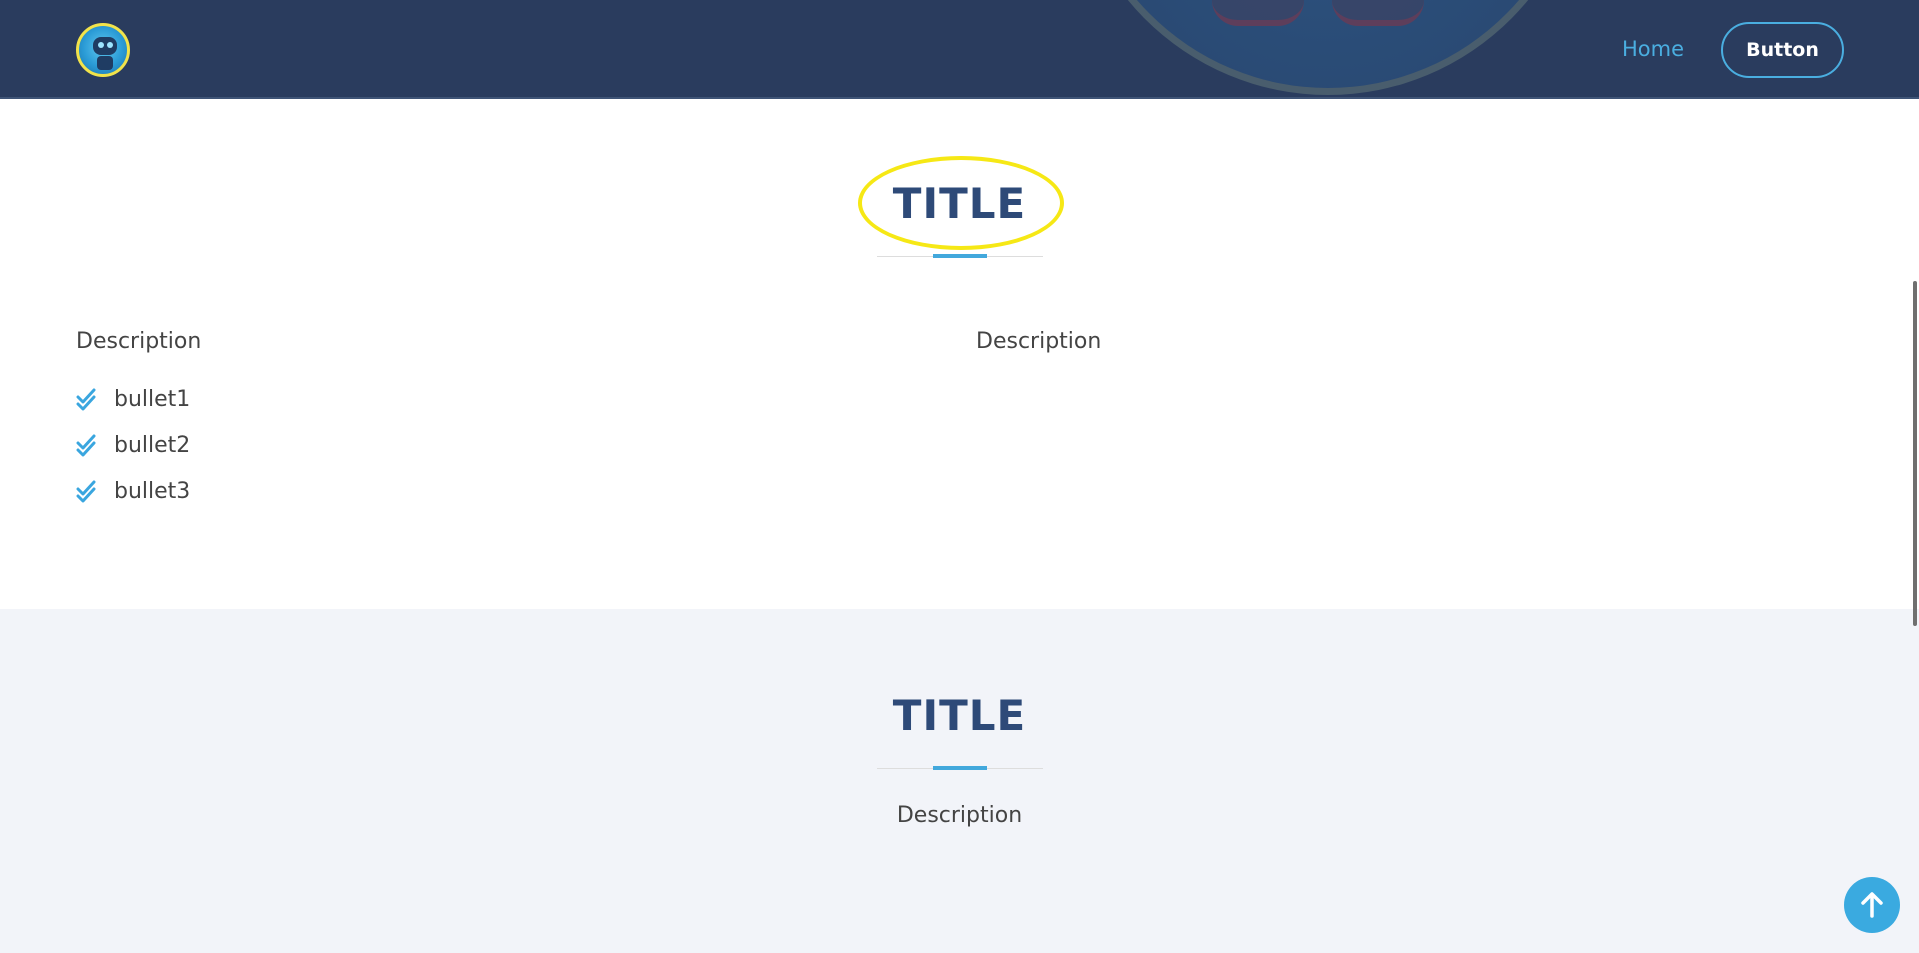 This screenshot has width=1919, height=953. What do you see at coordinates (959, 49) in the screenshot?
I see `site-header: Home Button` at bounding box center [959, 49].